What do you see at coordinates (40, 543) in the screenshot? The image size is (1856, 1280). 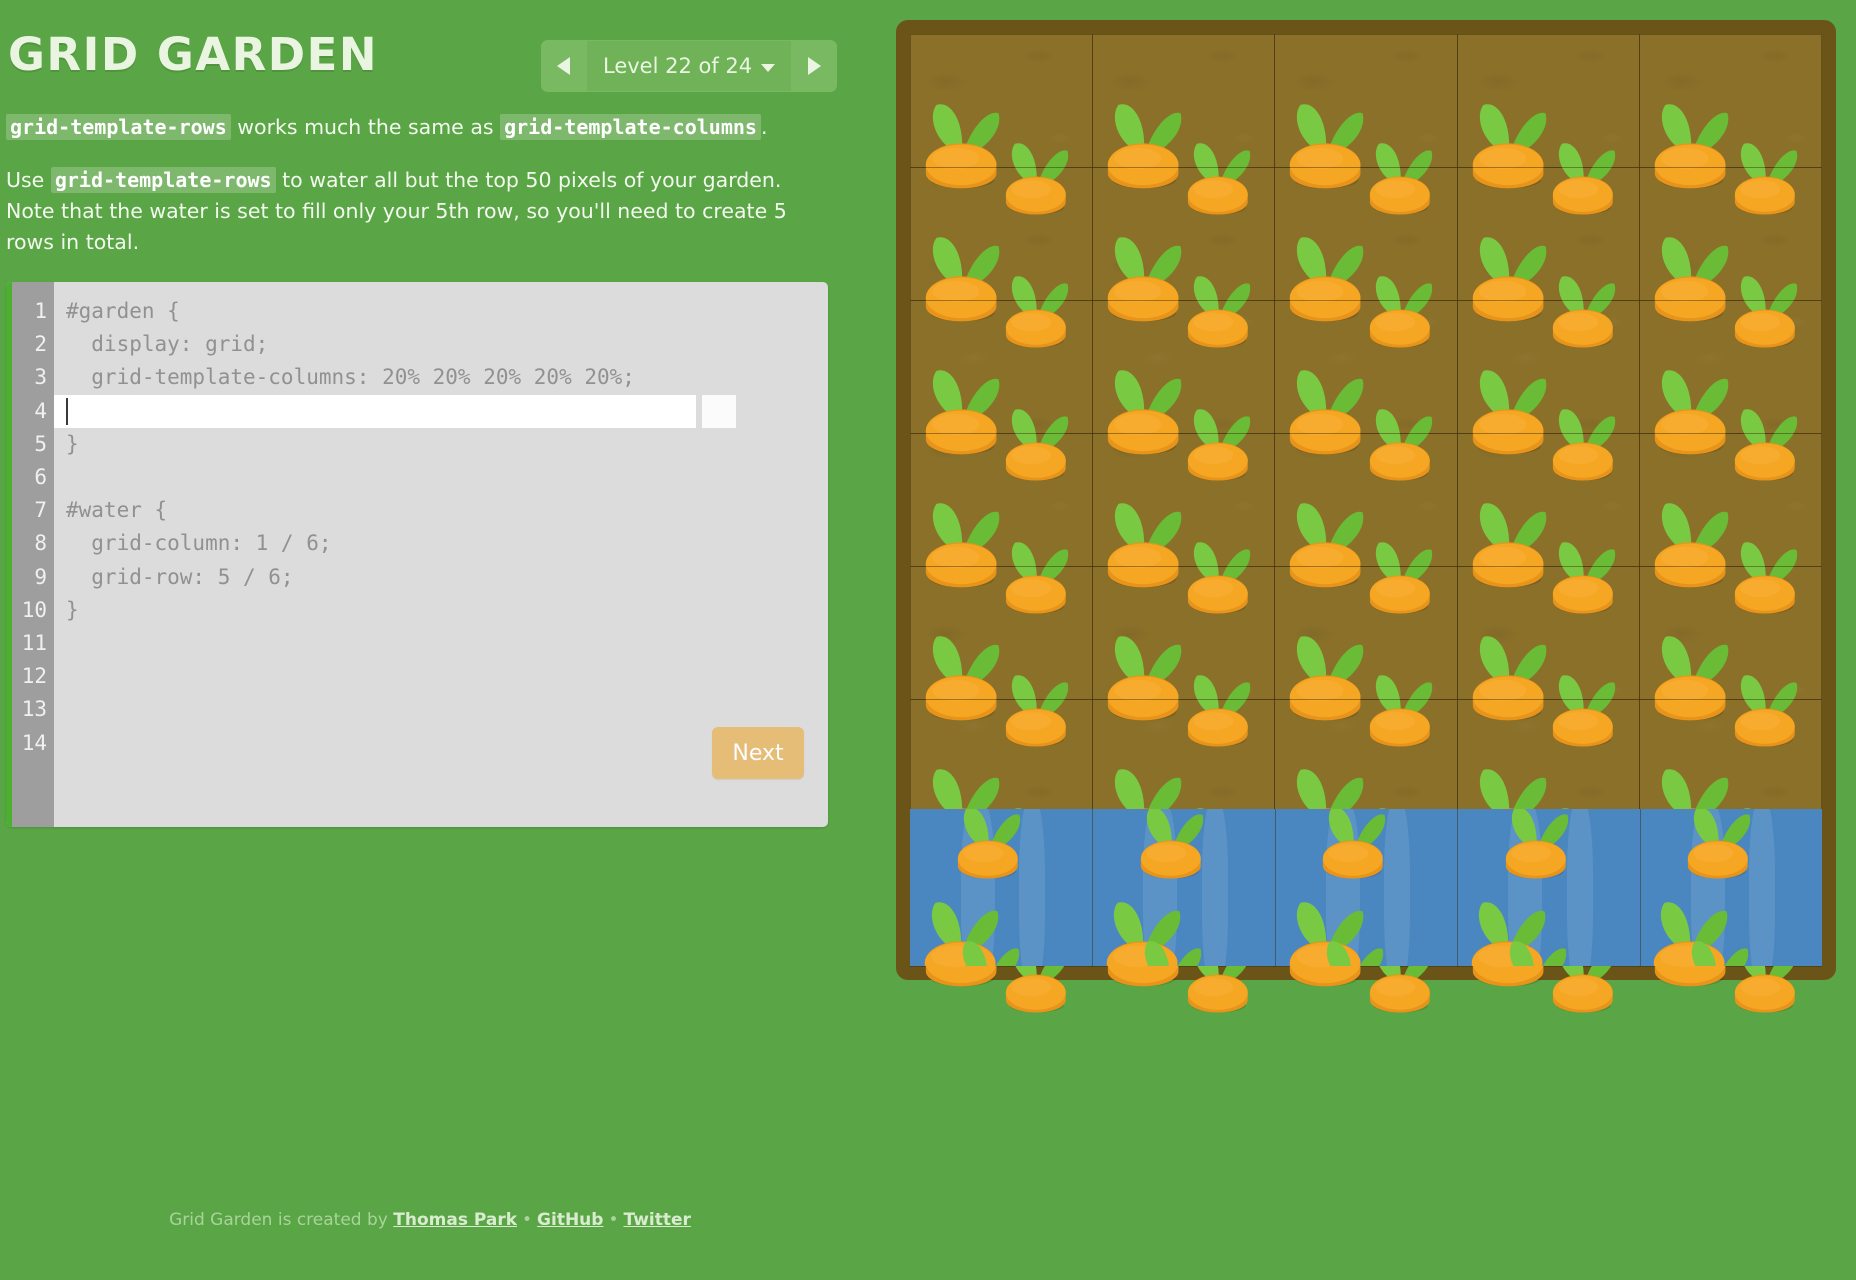 I see `line-number: 8` at bounding box center [40, 543].